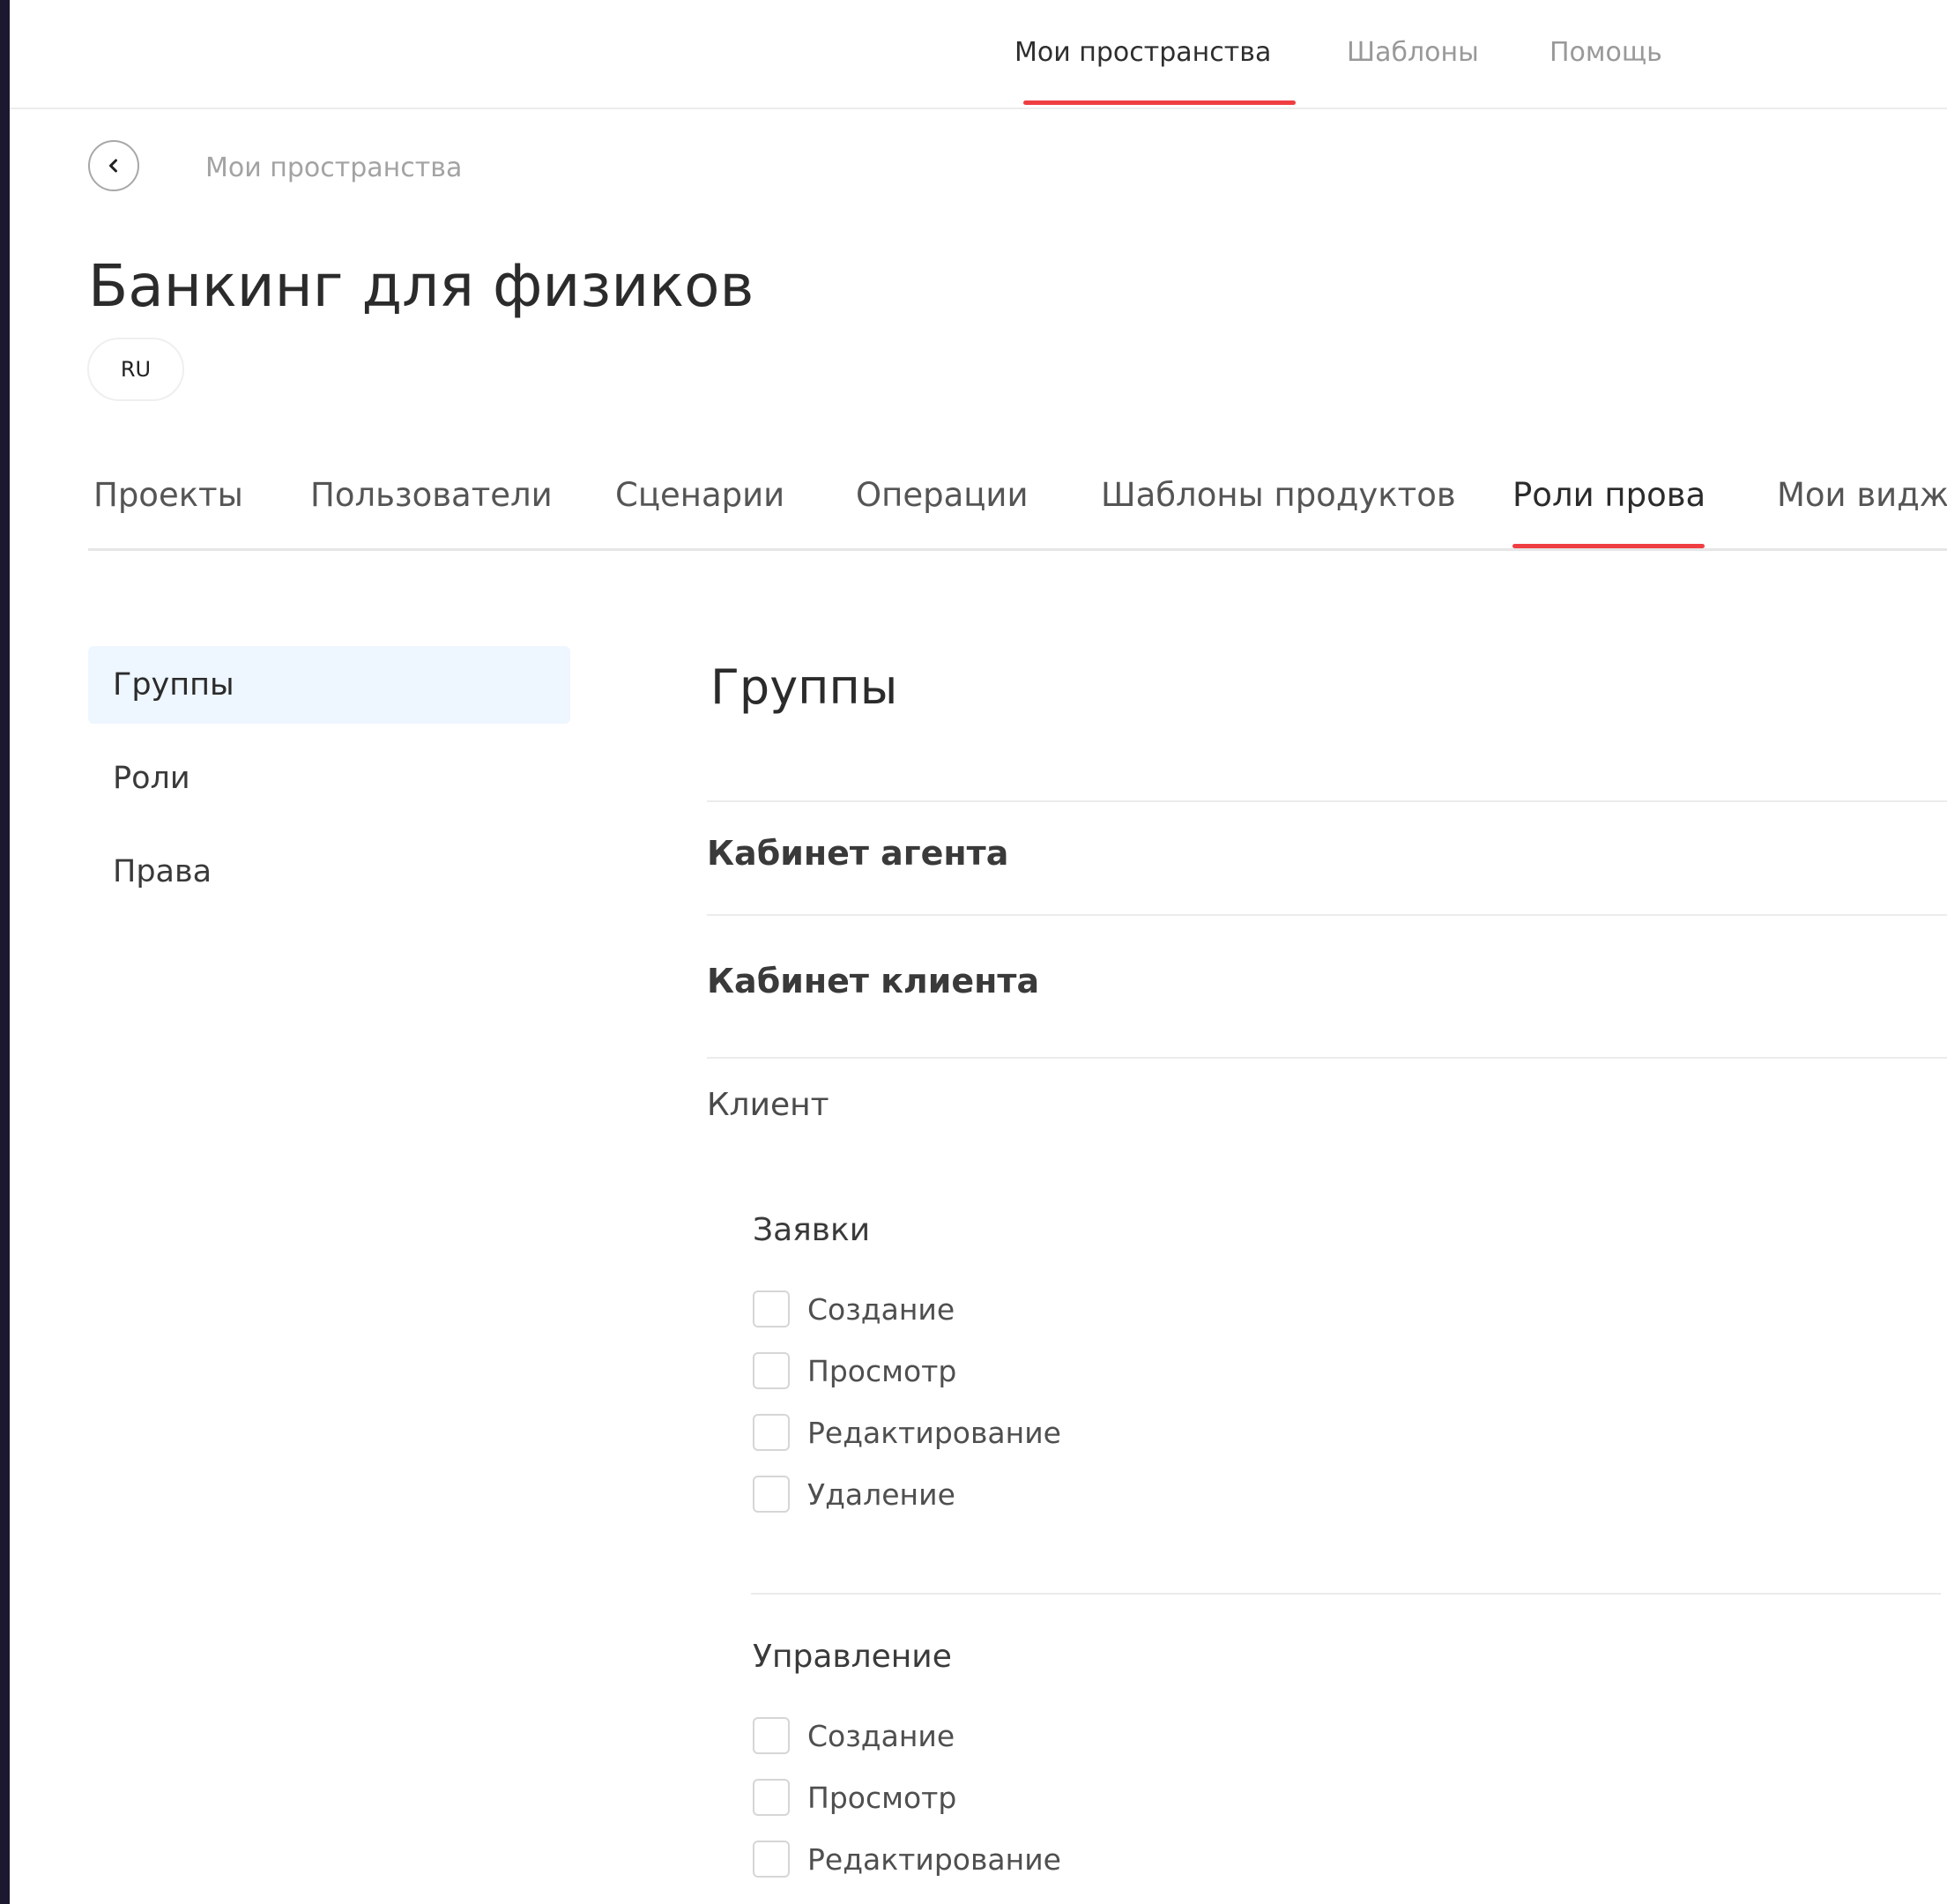  I want to click on sidebar-item-roles: Роли, so click(329, 778).